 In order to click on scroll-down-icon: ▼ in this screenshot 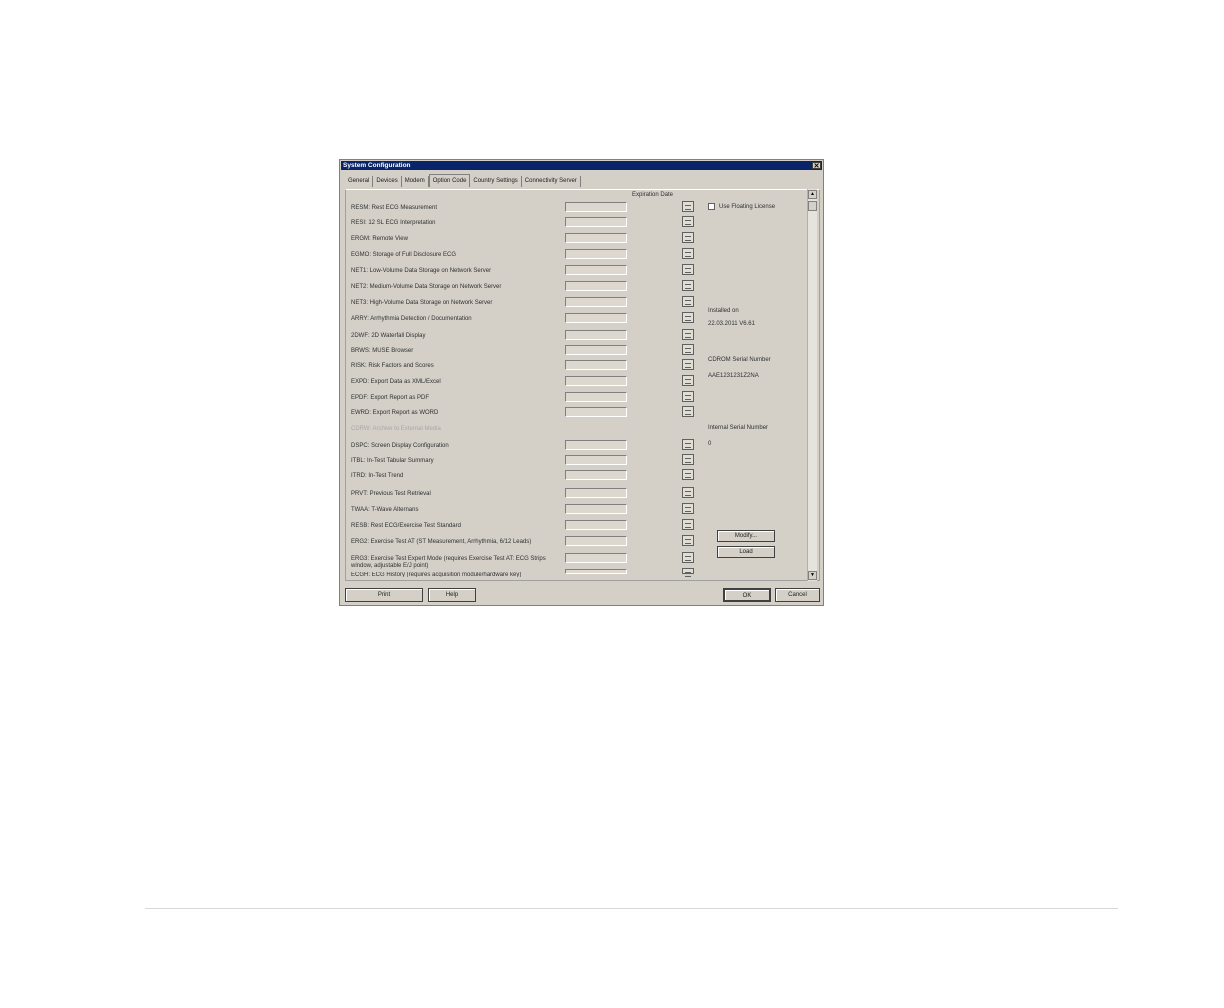, I will do `click(812, 575)`.